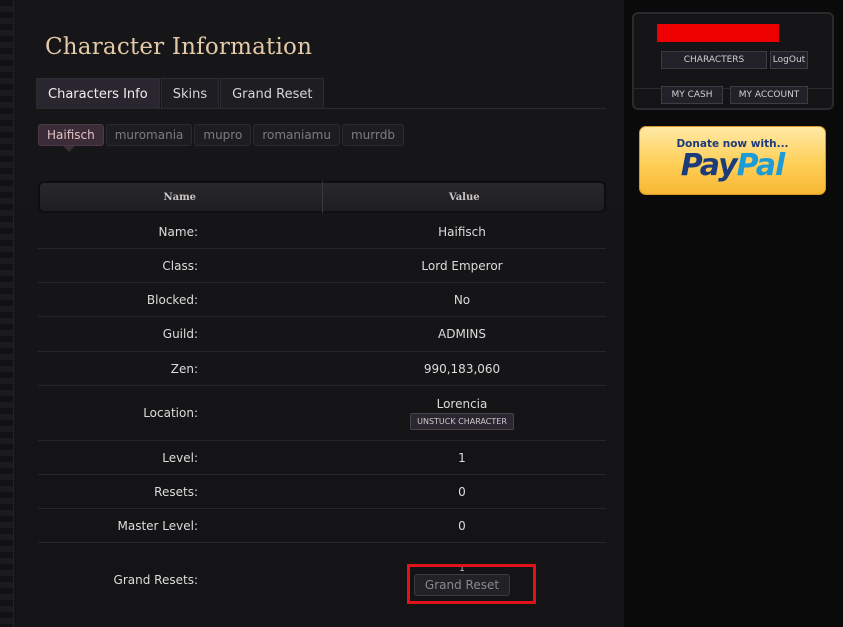 This screenshot has width=843, height=627. I want to click on row-label-location: Location:, so click(170, 413).